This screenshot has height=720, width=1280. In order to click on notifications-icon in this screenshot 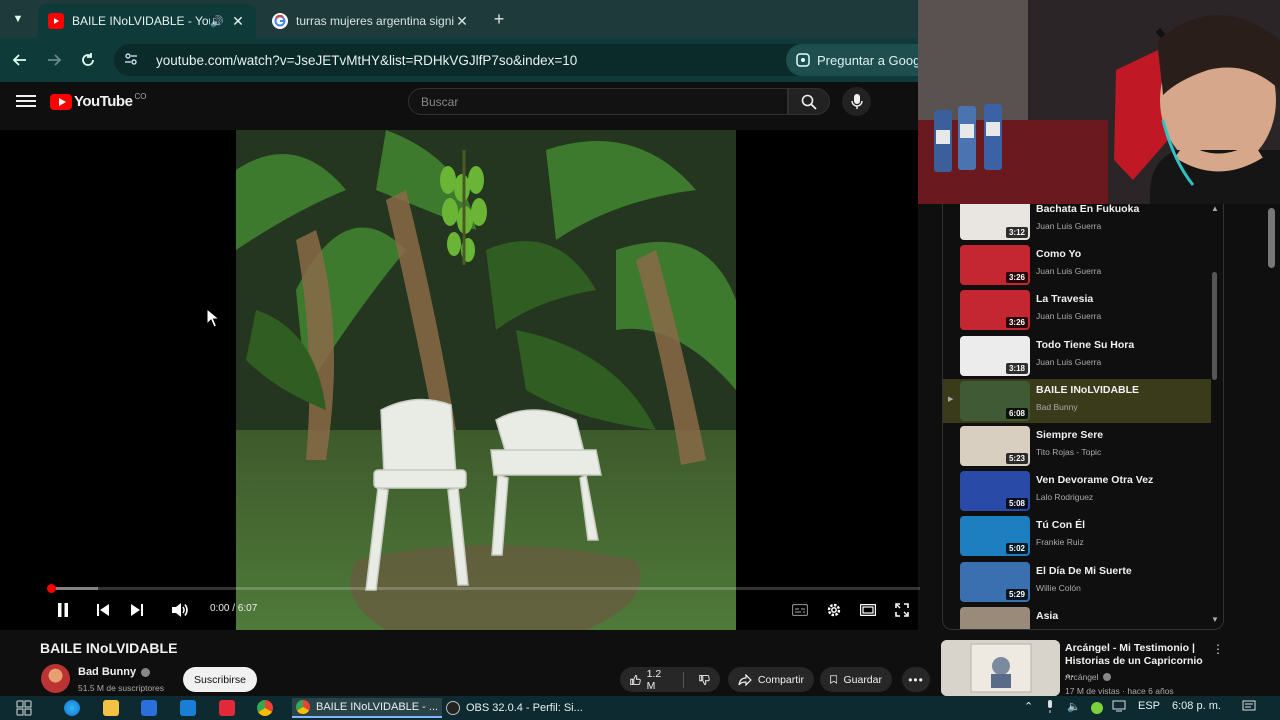, I will do `click(1249, 707)`.